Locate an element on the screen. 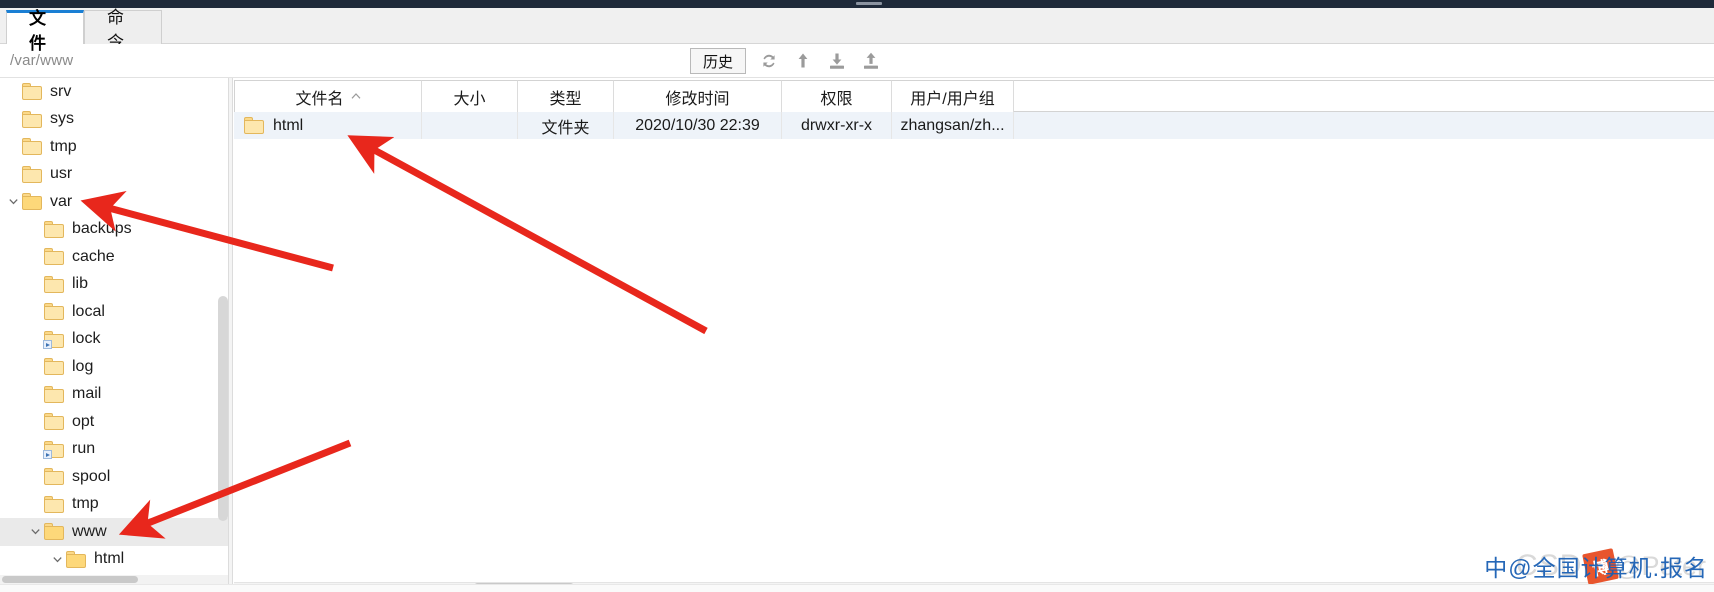  tree-item-lock: lock is located at coordinates (114, 340).